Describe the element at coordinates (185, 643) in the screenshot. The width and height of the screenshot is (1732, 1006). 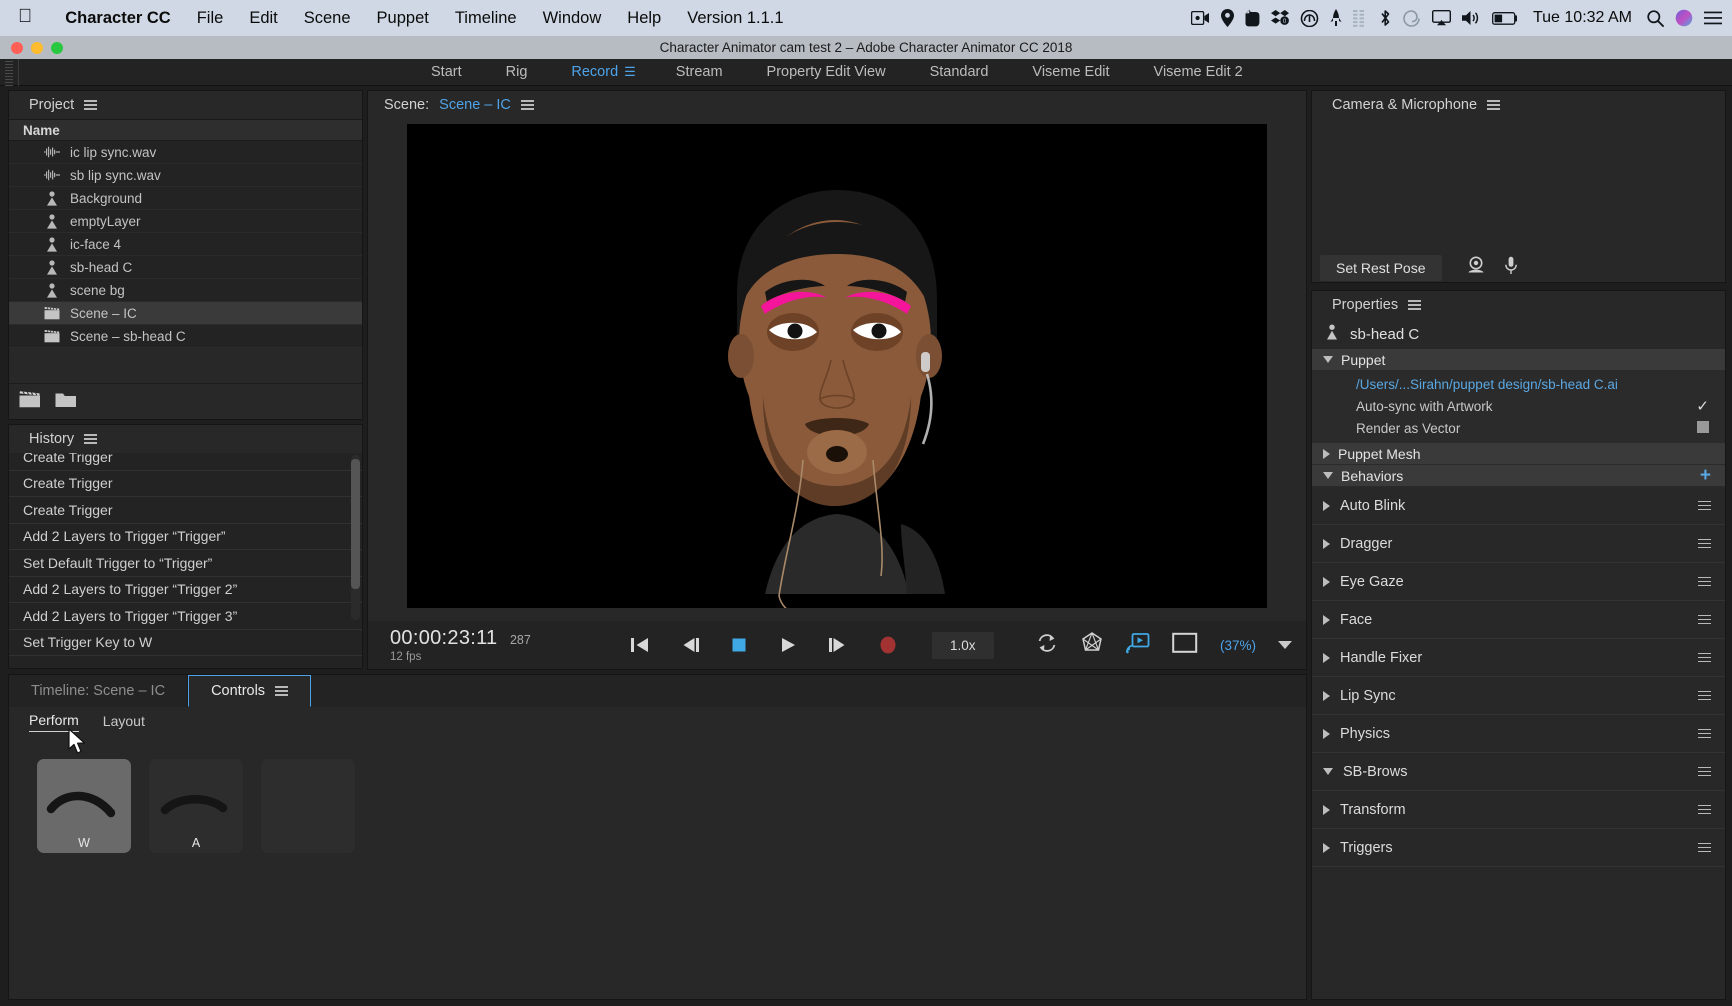
I see `list-item: Set Trigger Key to W` at that location.